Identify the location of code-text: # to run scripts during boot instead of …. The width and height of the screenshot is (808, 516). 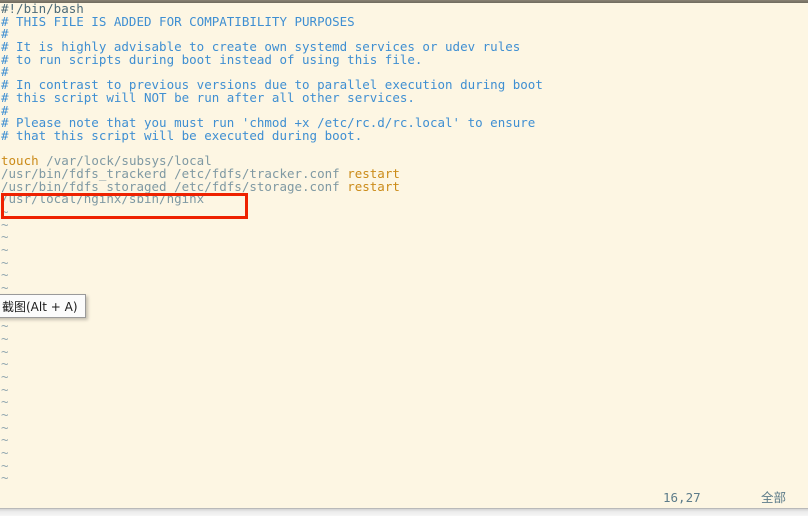
(212, 59).